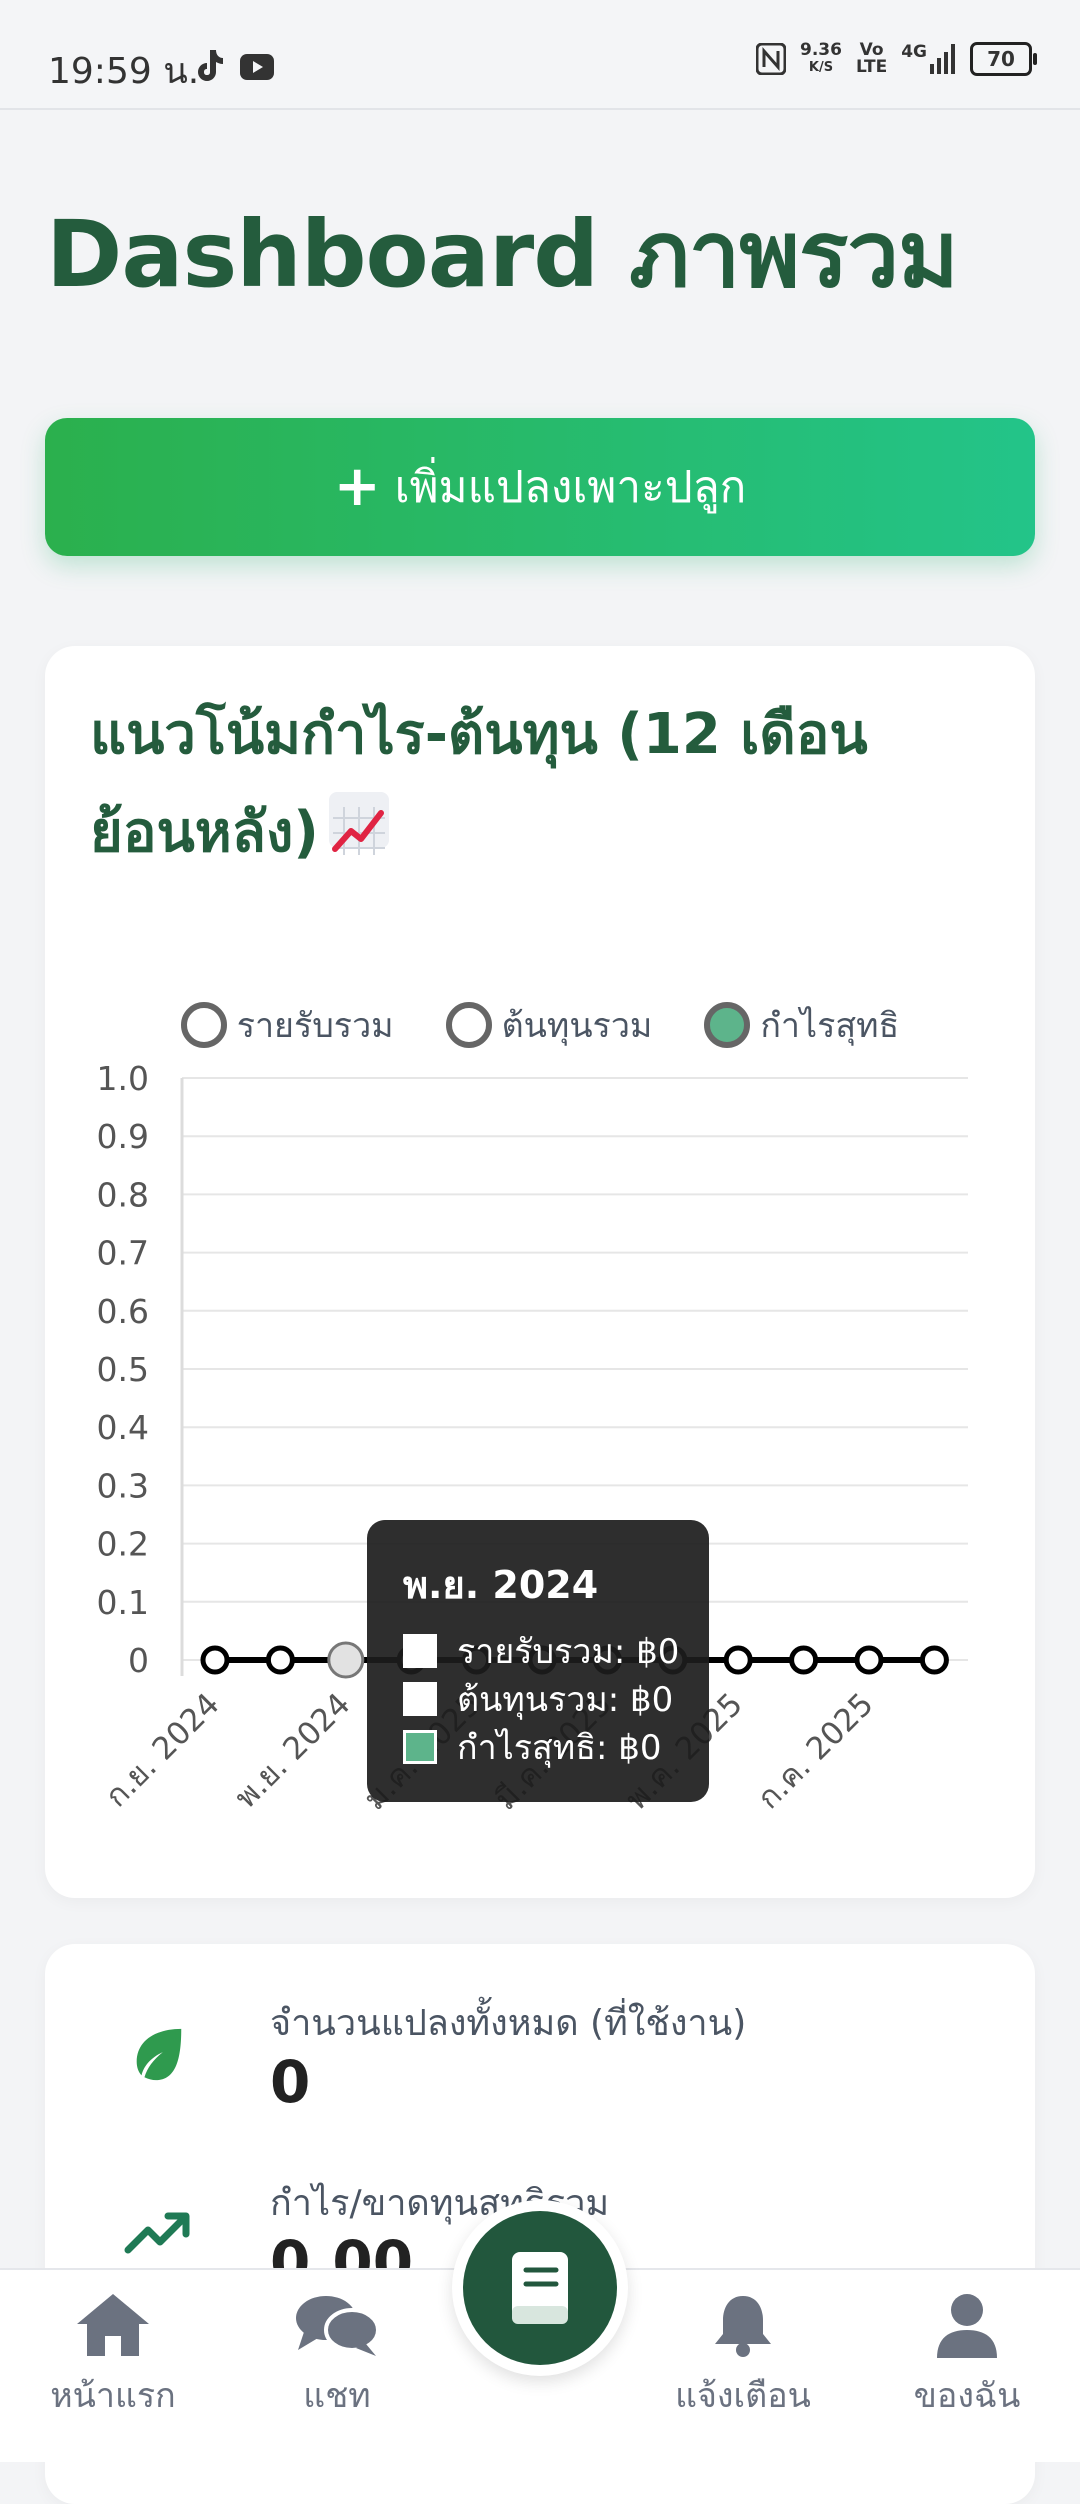  I want to click on add-plot-button-label: เพิ่มแปลงเพาะปลูก, so click(570, 487).